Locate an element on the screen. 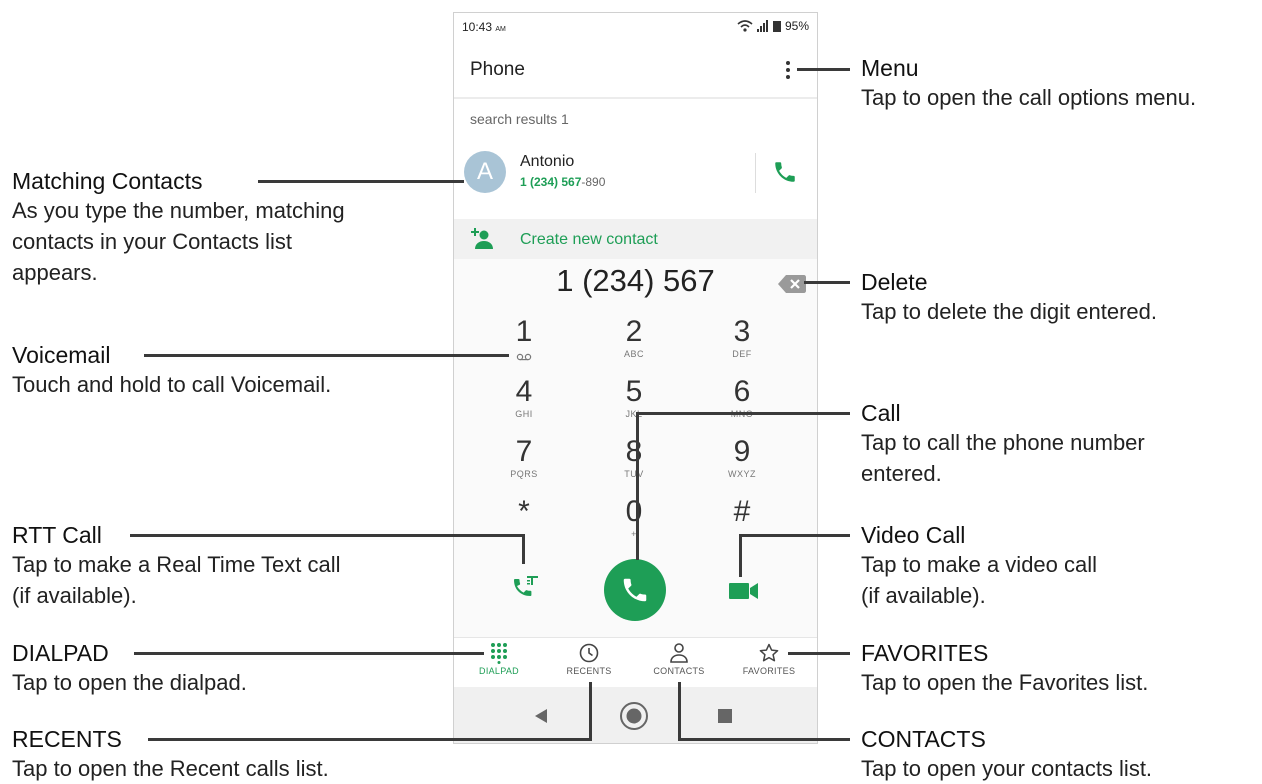  tab-favorites: FAVORITES is located at coordinates (769, 659).